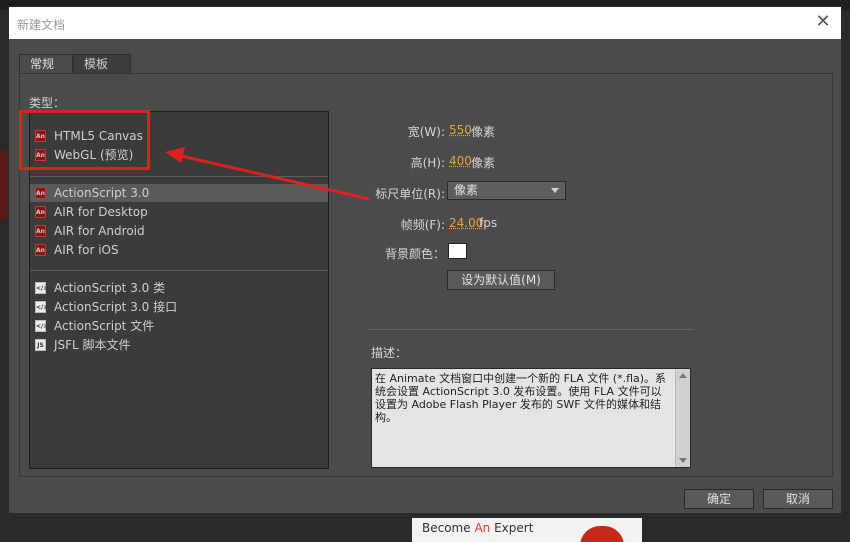  I want to click on background-color-label: 背景颜色：, so click(414, 254).